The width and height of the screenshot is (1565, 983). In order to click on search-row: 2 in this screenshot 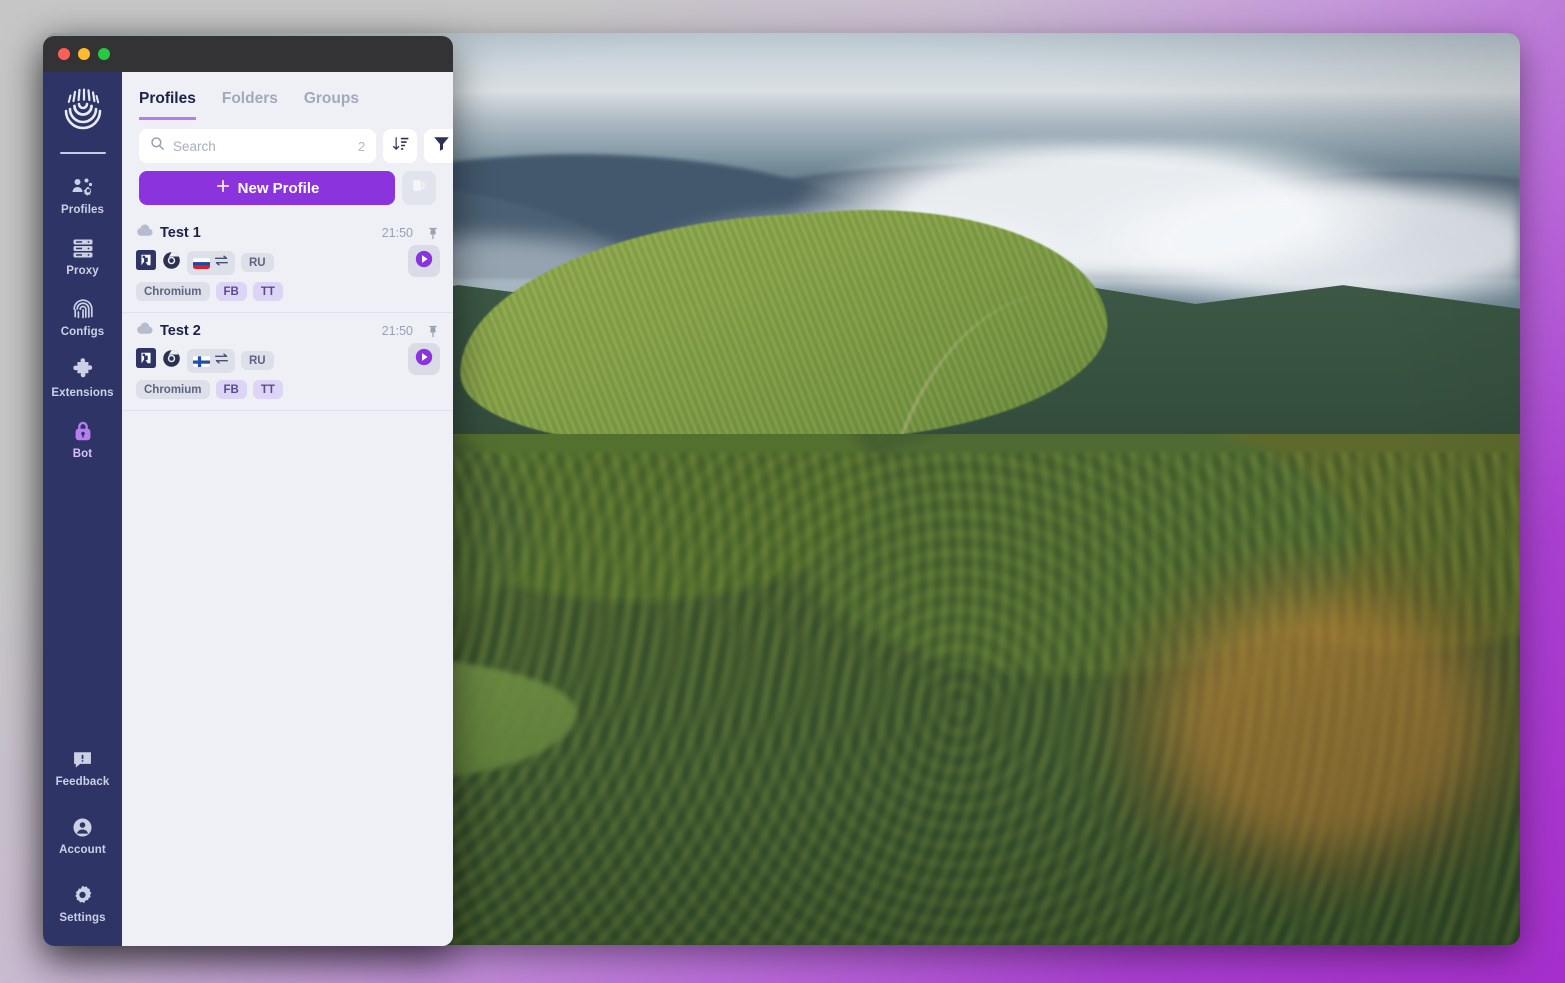, I will do `click(296, 146)`.